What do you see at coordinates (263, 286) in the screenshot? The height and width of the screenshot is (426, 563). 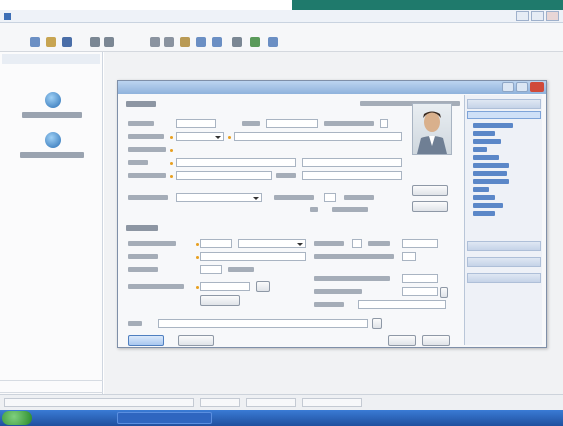 I see `lookup-button` at bounding box center [263, 286].